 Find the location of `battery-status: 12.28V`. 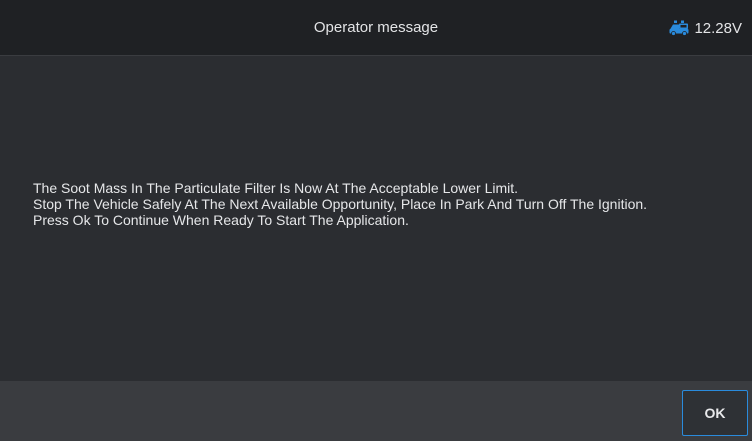

battery-status: 12.28V is located at coordinates (705, 28).